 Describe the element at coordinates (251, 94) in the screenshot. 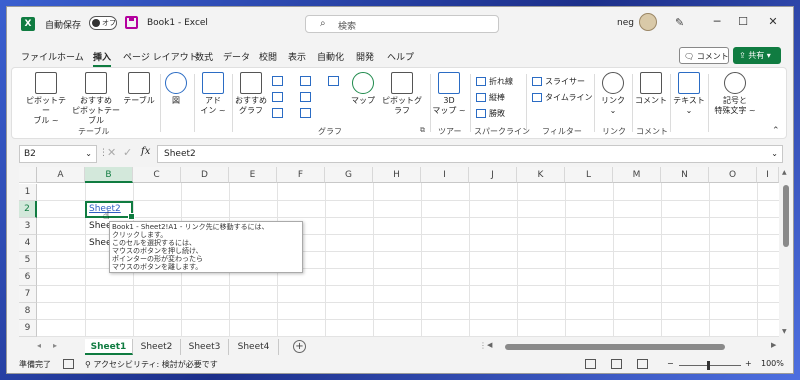

I see `recommended-chart-button: おすすめ グラフ` at that location.